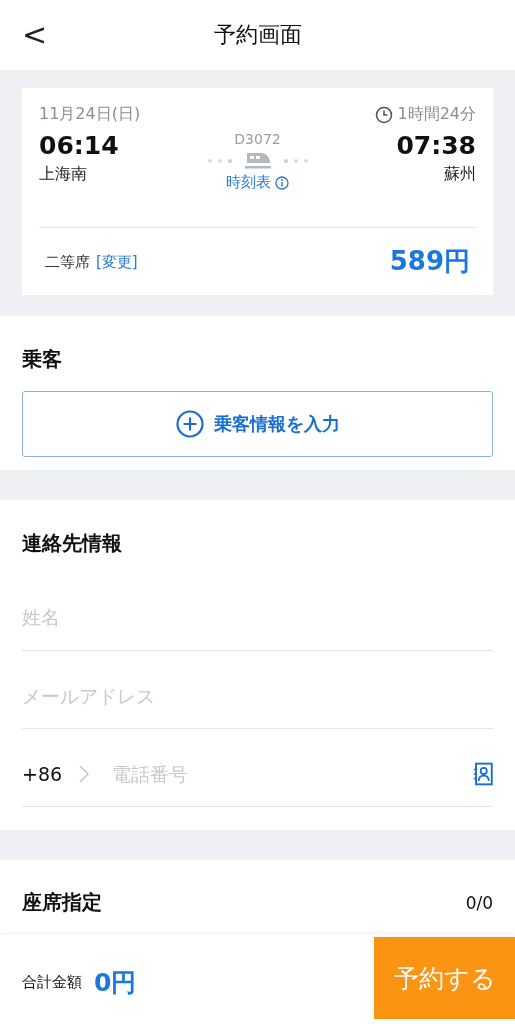 The width and height of the screenshot is (515, 1024). I want to click on section-title: 連絡先情報, so click(72, 543).